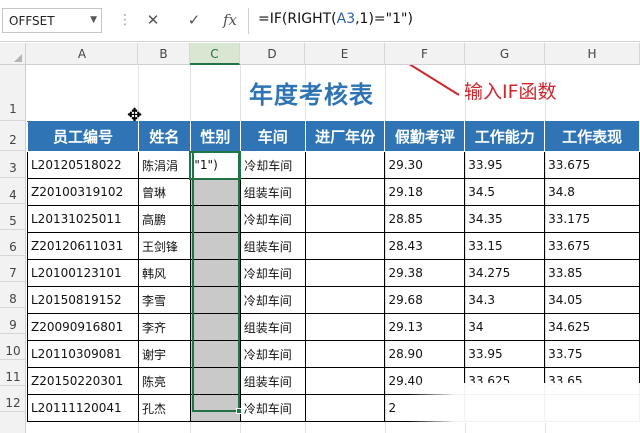 This screenshot has width=640, height=433. Describe the element at coordinates (164, 408) in the screenshot. I see `cell-name: 孔杰` at that location.